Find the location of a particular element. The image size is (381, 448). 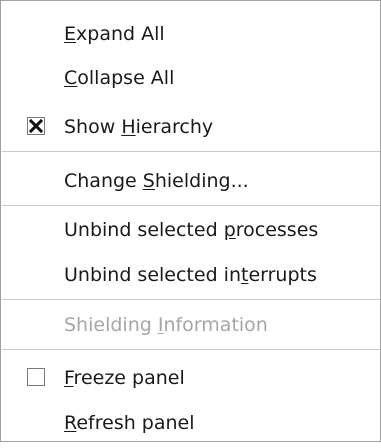

menu-item-label: Unbind selected interrupts is located at coordinates (190, 275).